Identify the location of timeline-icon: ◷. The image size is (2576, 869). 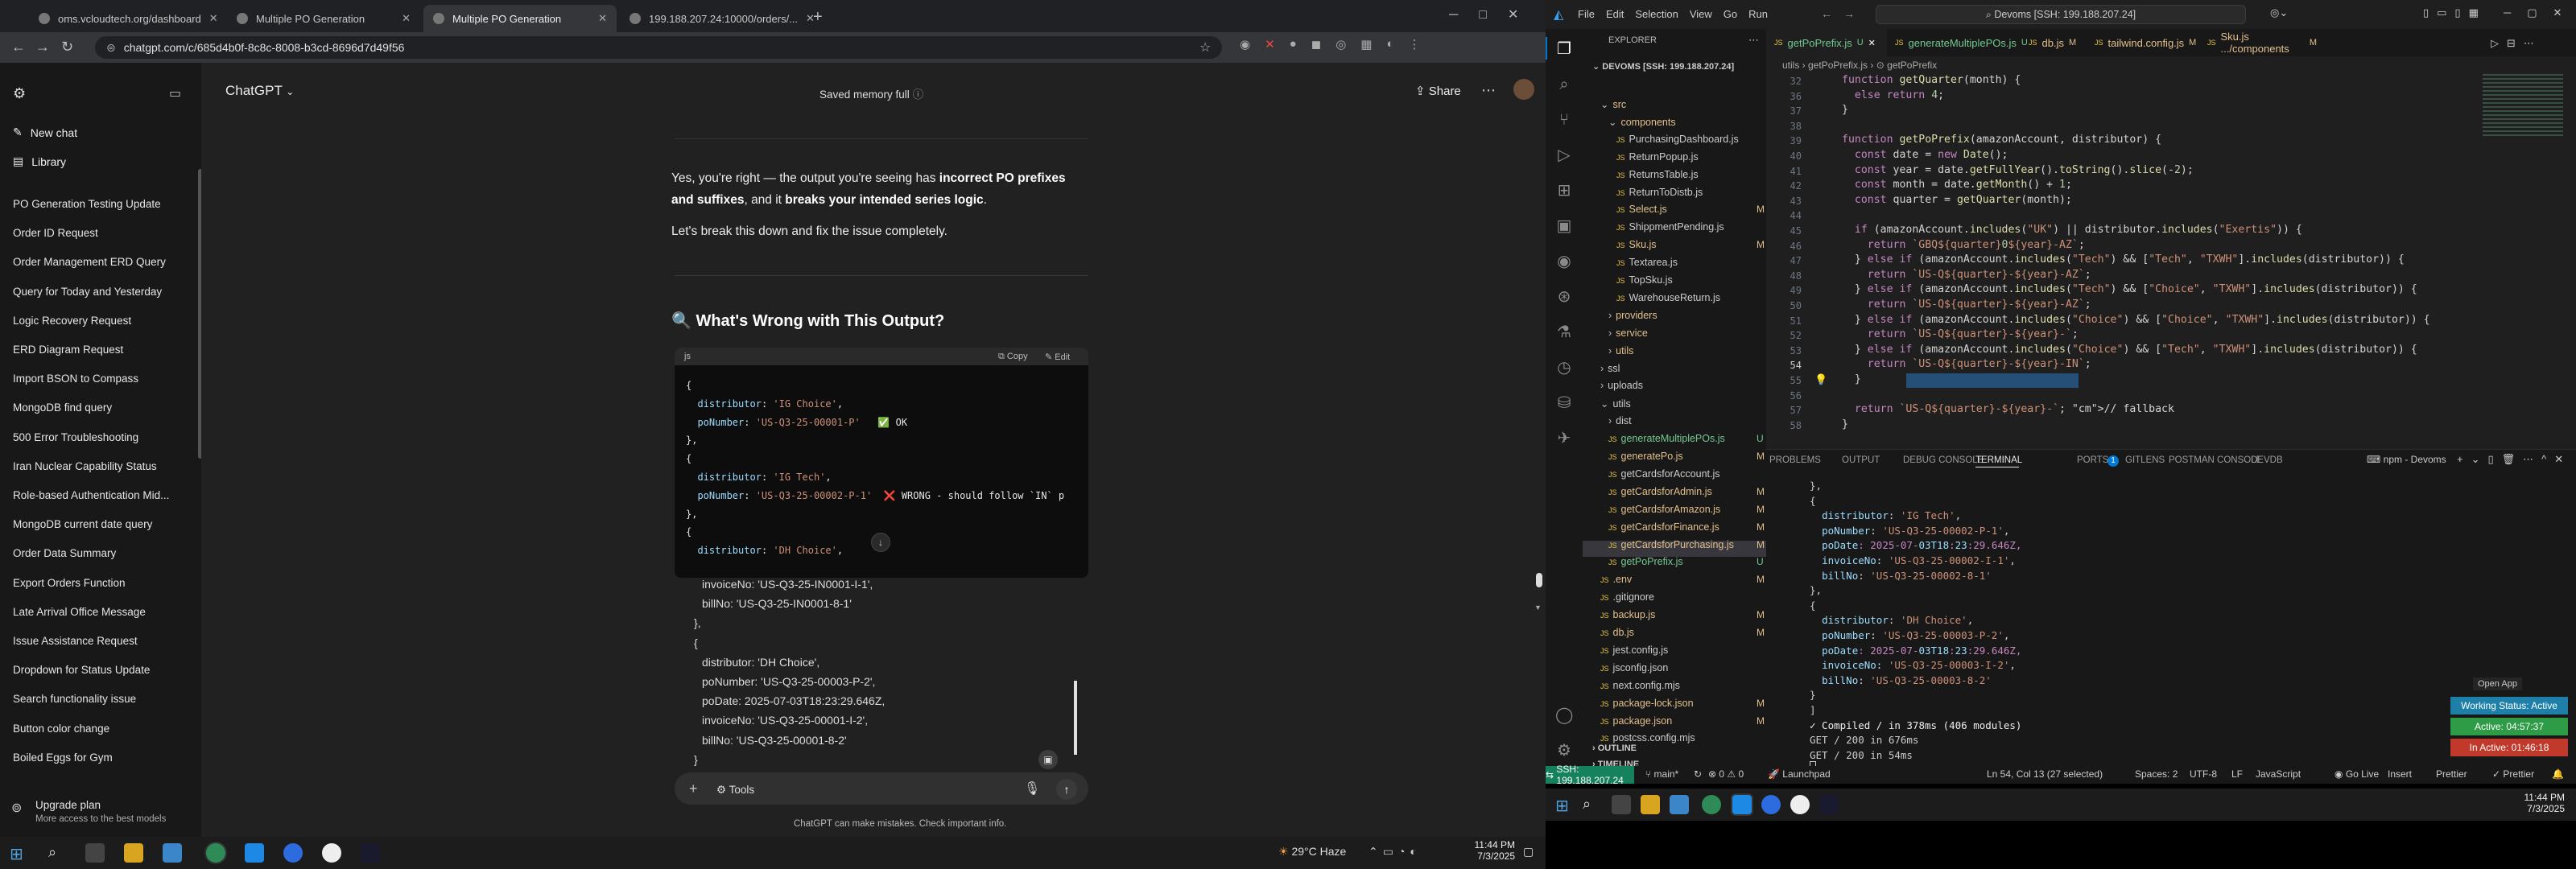
(1564, 368).